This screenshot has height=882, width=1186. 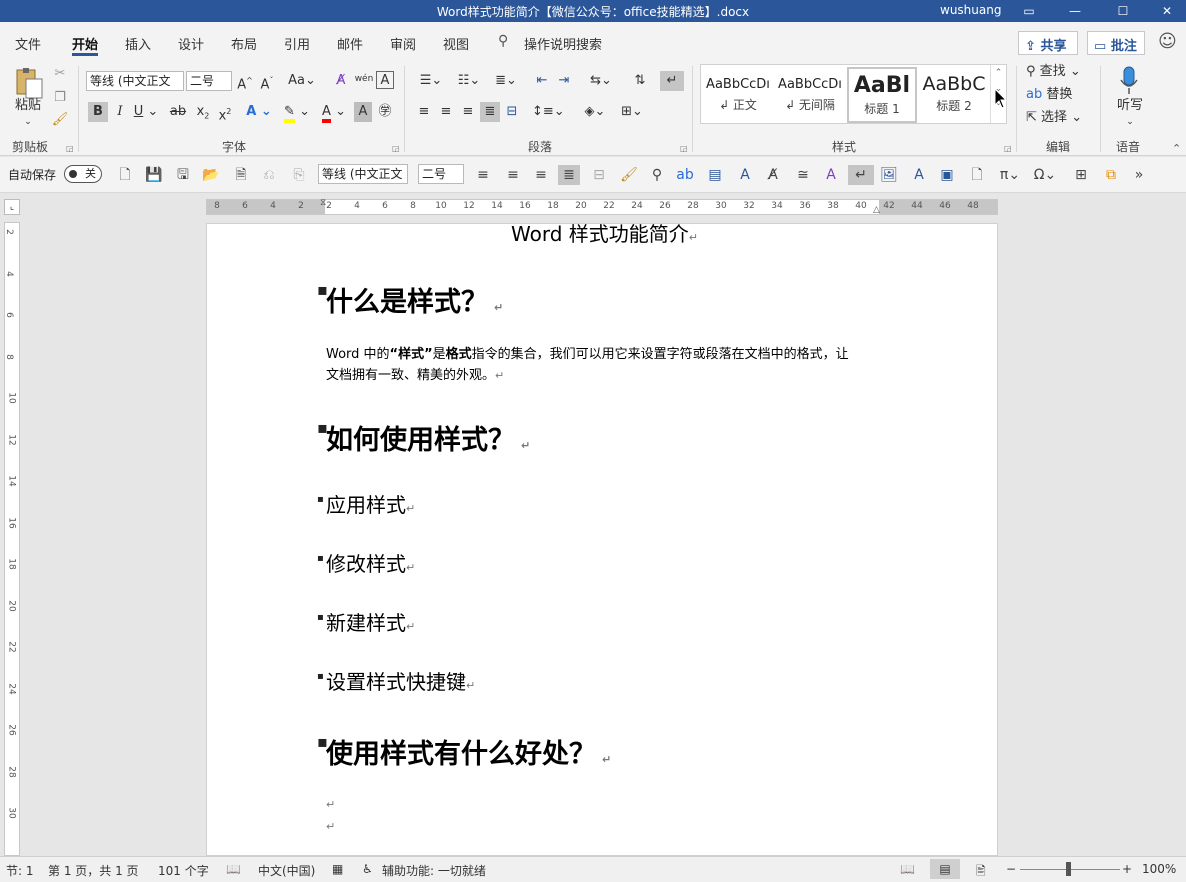 What do you see at coordinates (512, 112) in the screenshot?
I see `distributed-icon: ⊟` at bounding box center [512, 112].